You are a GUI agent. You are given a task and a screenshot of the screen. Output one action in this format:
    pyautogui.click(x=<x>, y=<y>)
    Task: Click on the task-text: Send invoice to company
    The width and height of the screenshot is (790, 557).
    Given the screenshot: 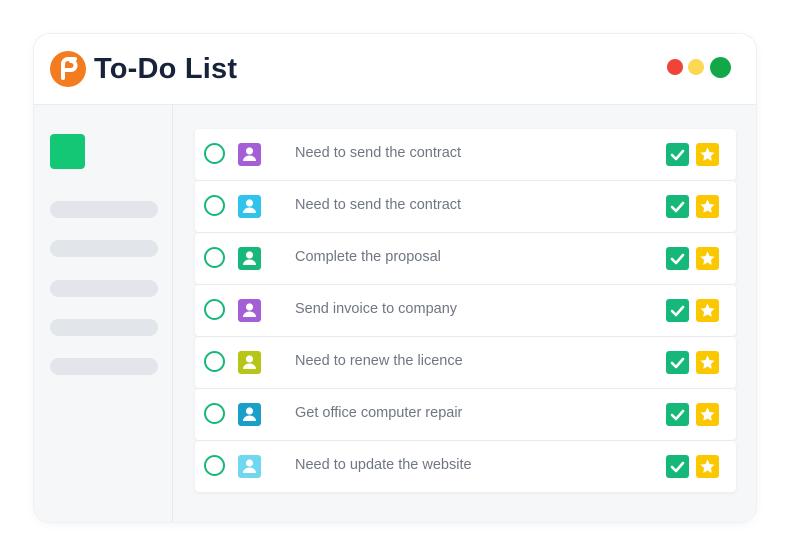 What is the action you would take?
    pyautogui.click(x=376, y=309)
    